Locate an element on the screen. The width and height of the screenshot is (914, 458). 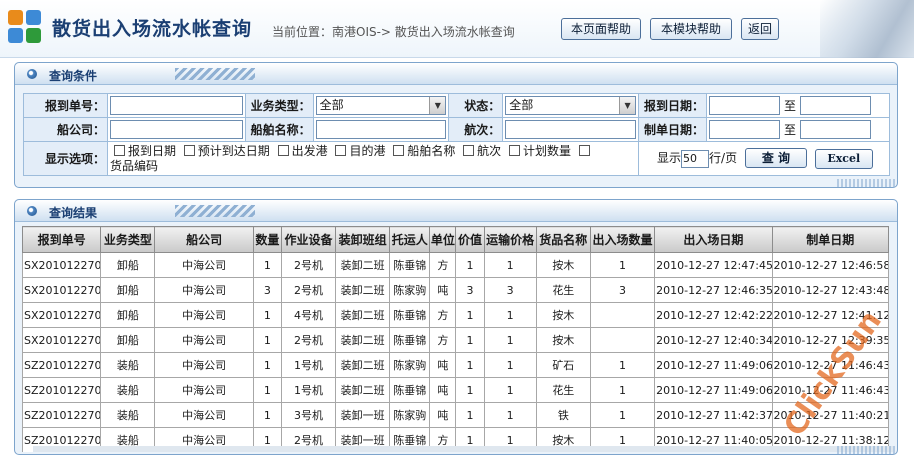
report-date-to-input is located at coordinates (836, 105).